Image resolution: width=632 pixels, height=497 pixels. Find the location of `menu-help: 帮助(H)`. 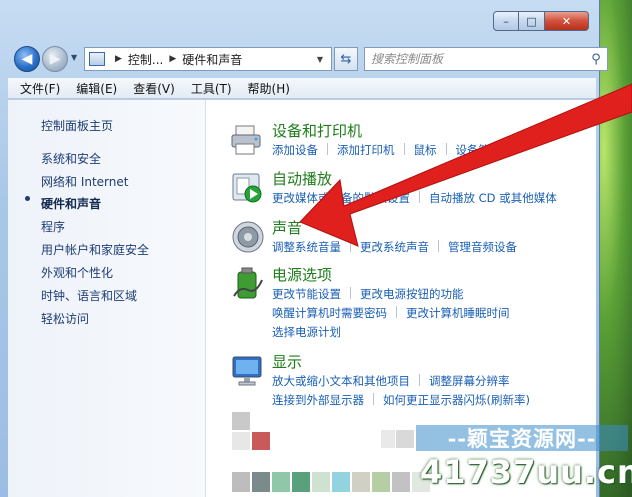

menu-help: 帮助(H) is located at coordinates (269, 88).